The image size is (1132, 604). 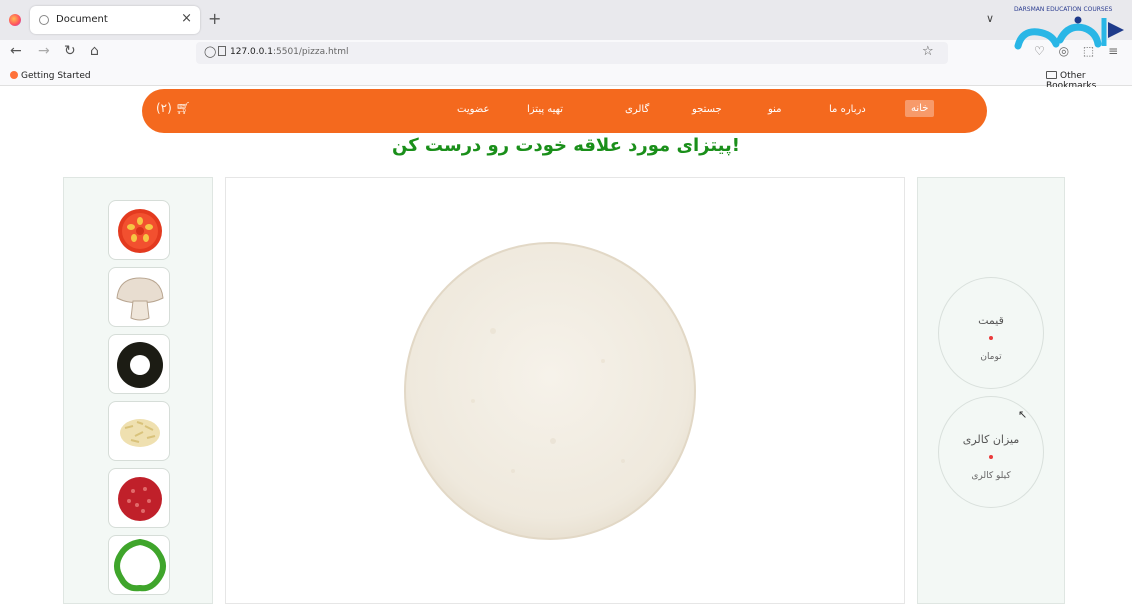 What do you see at coordinates (991, 452) in the screenshot?
I see `calorie-card: میزان کالری کیلو کالری` at bounding box center [991, 452].